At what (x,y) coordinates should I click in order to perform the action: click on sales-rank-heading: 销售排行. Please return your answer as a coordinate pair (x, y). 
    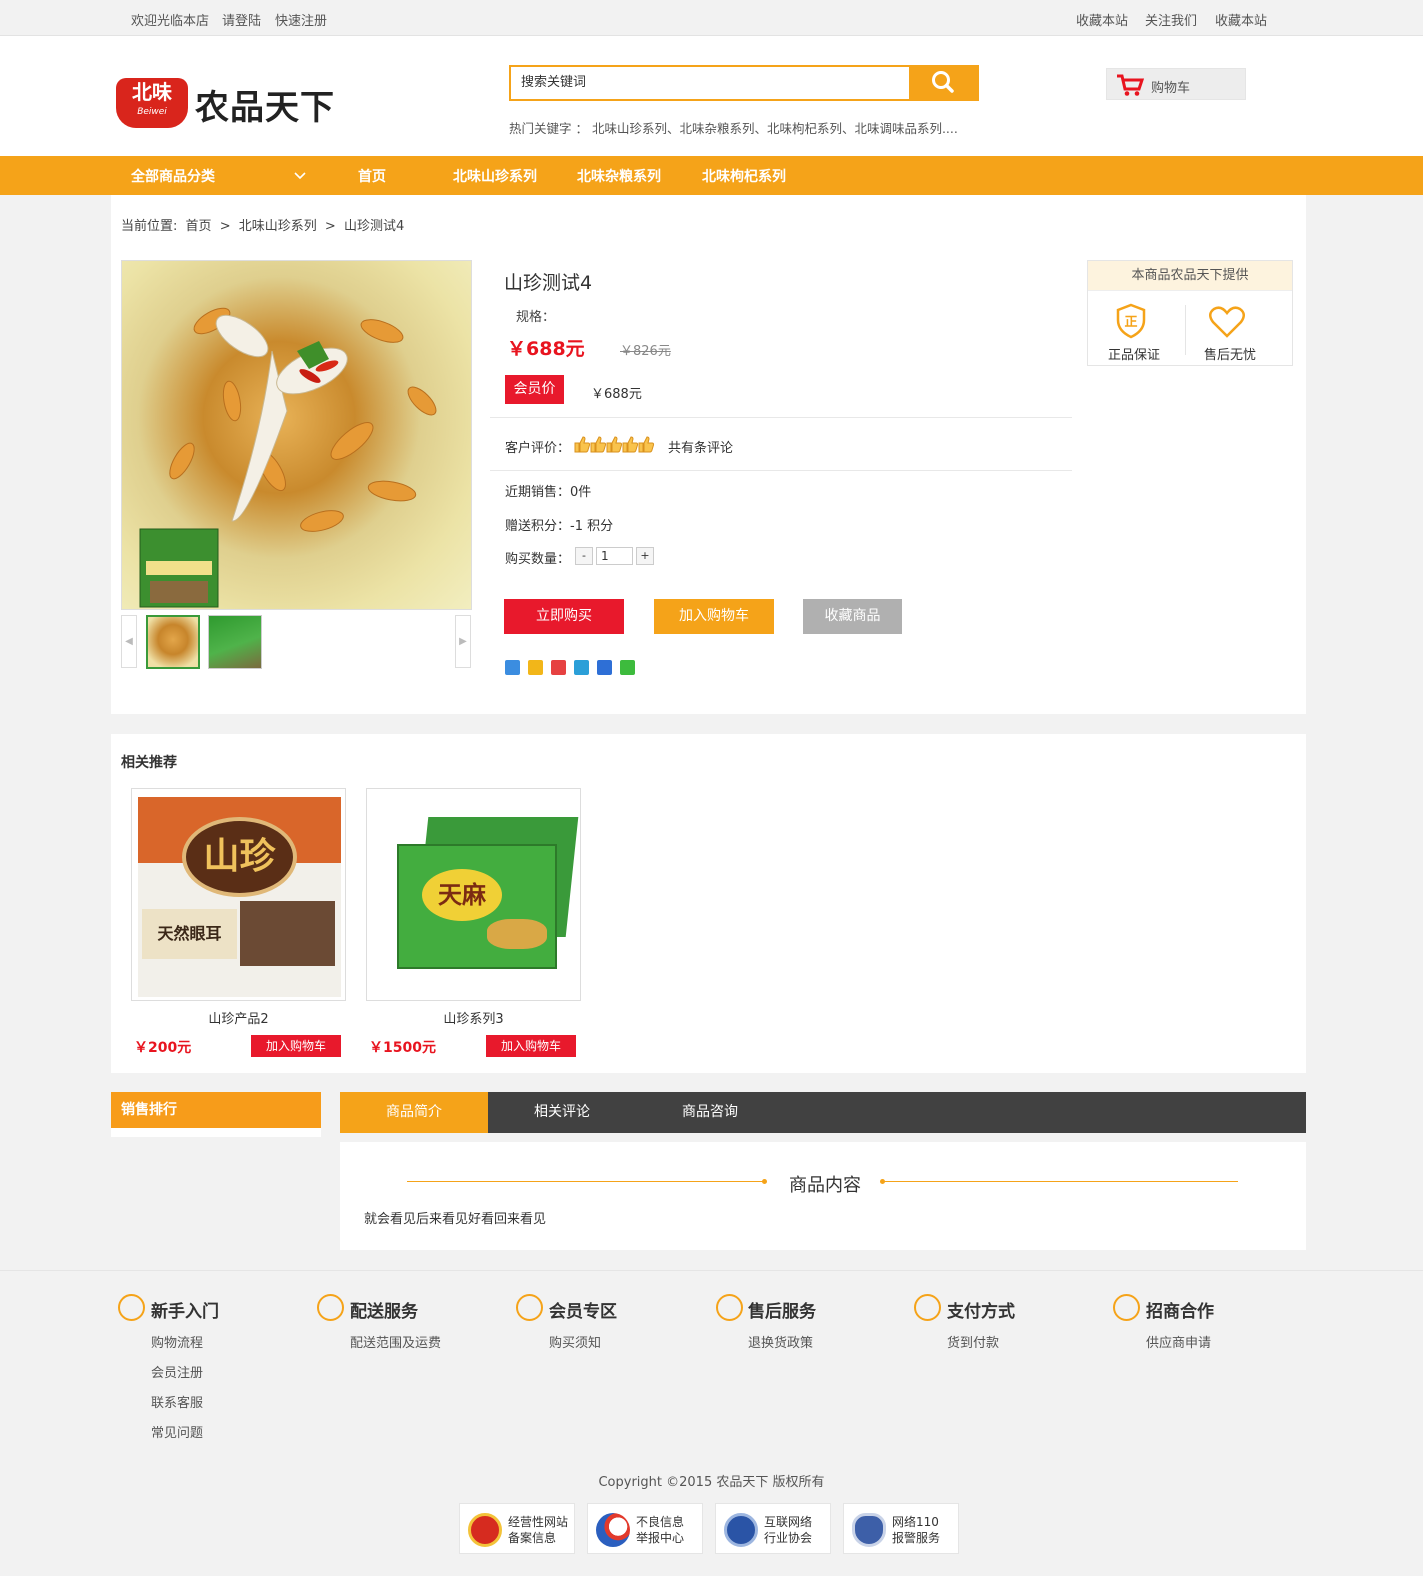
    Looking at the image, I should click on (216, 1110).